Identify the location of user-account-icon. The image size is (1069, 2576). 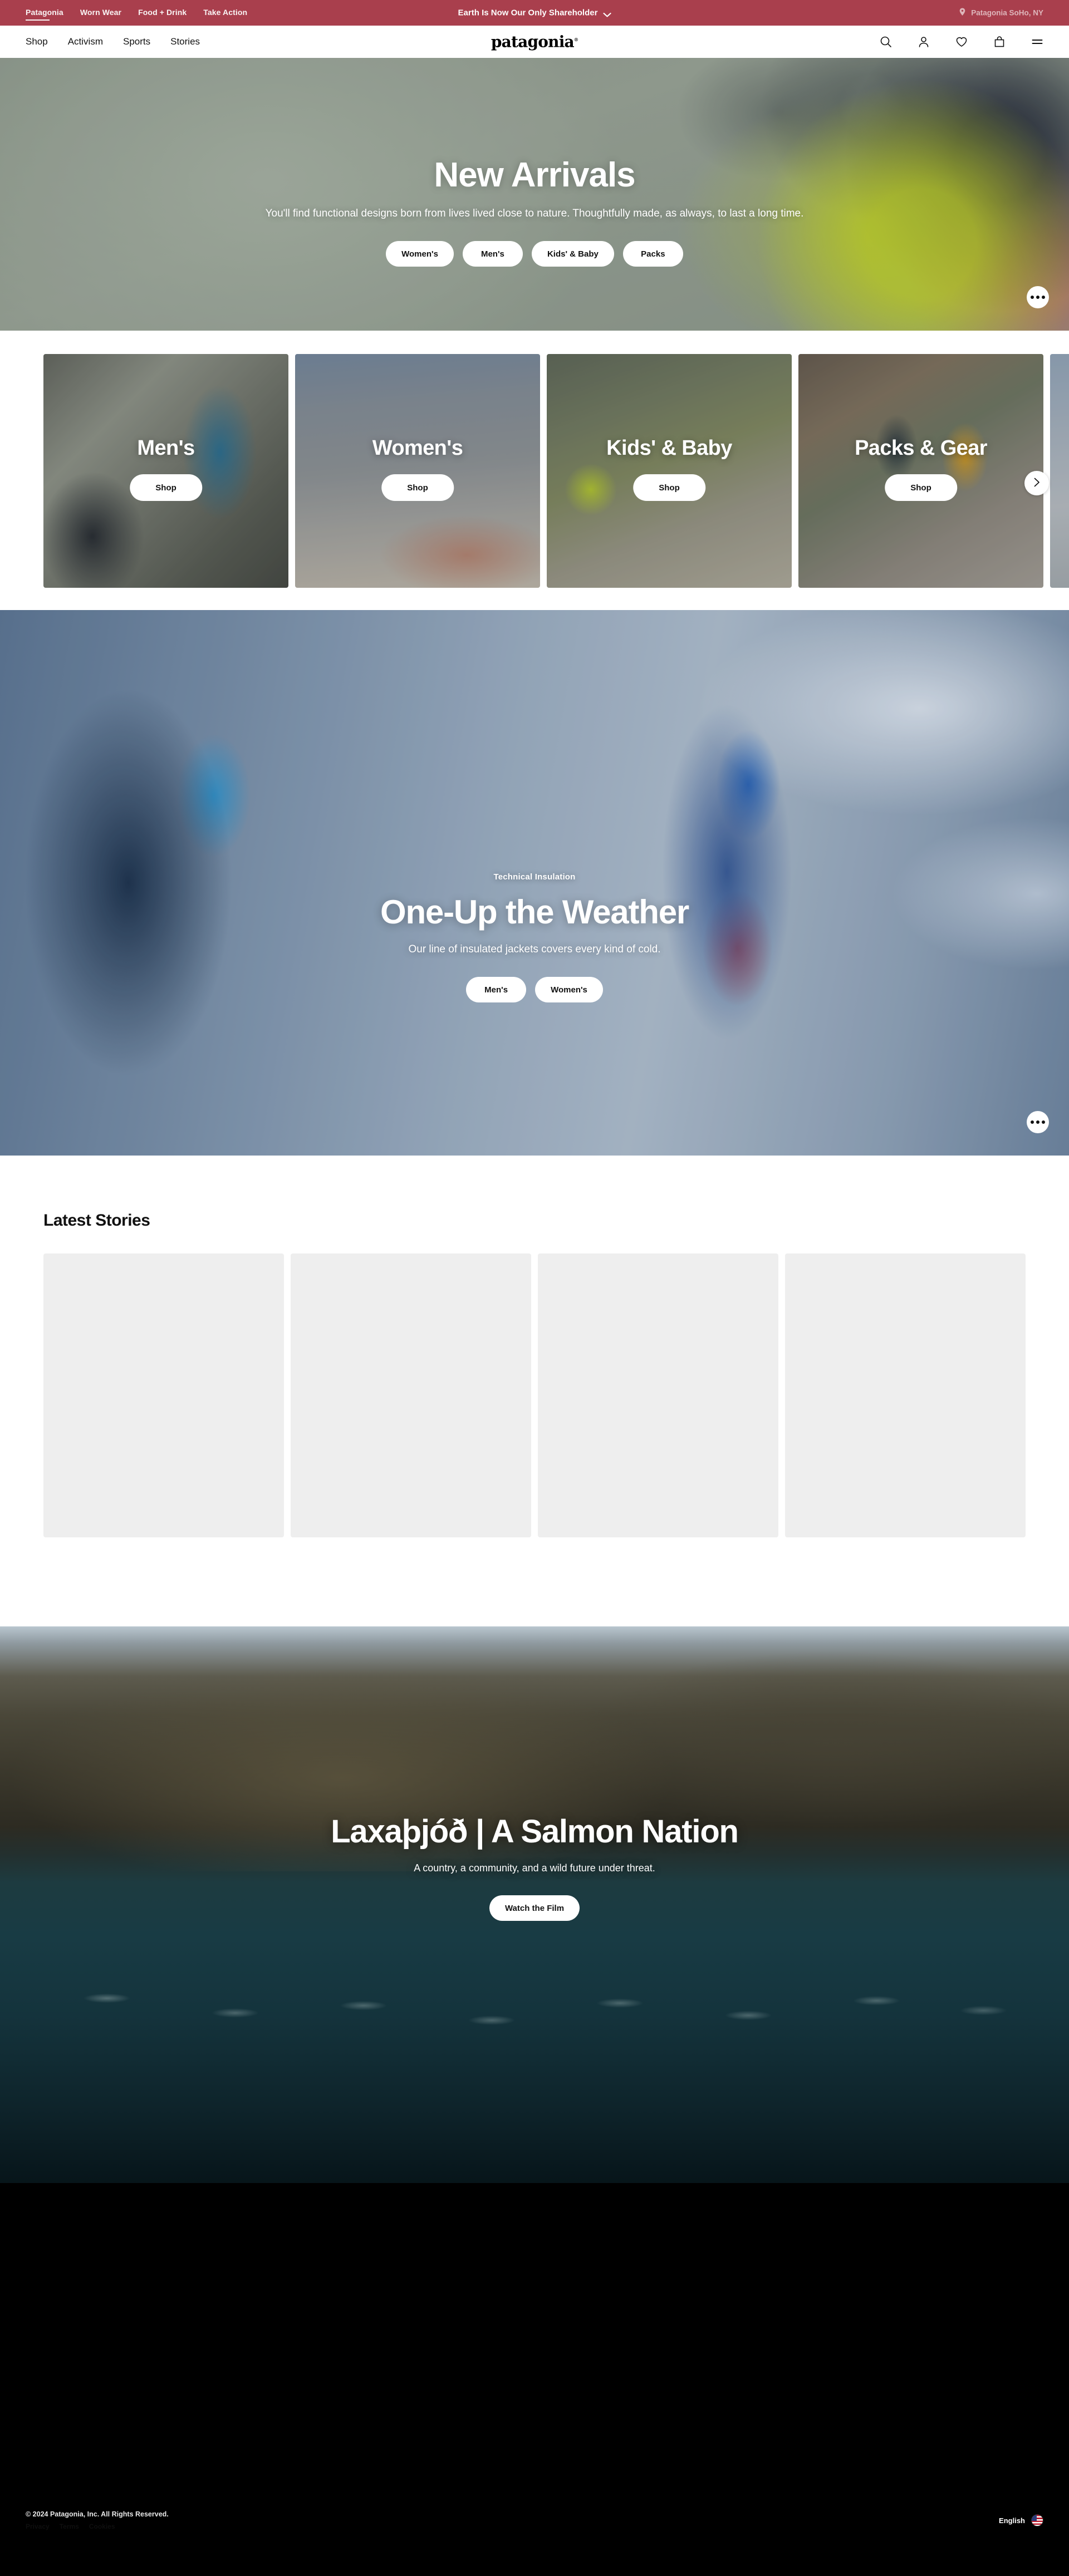
(924, 42).